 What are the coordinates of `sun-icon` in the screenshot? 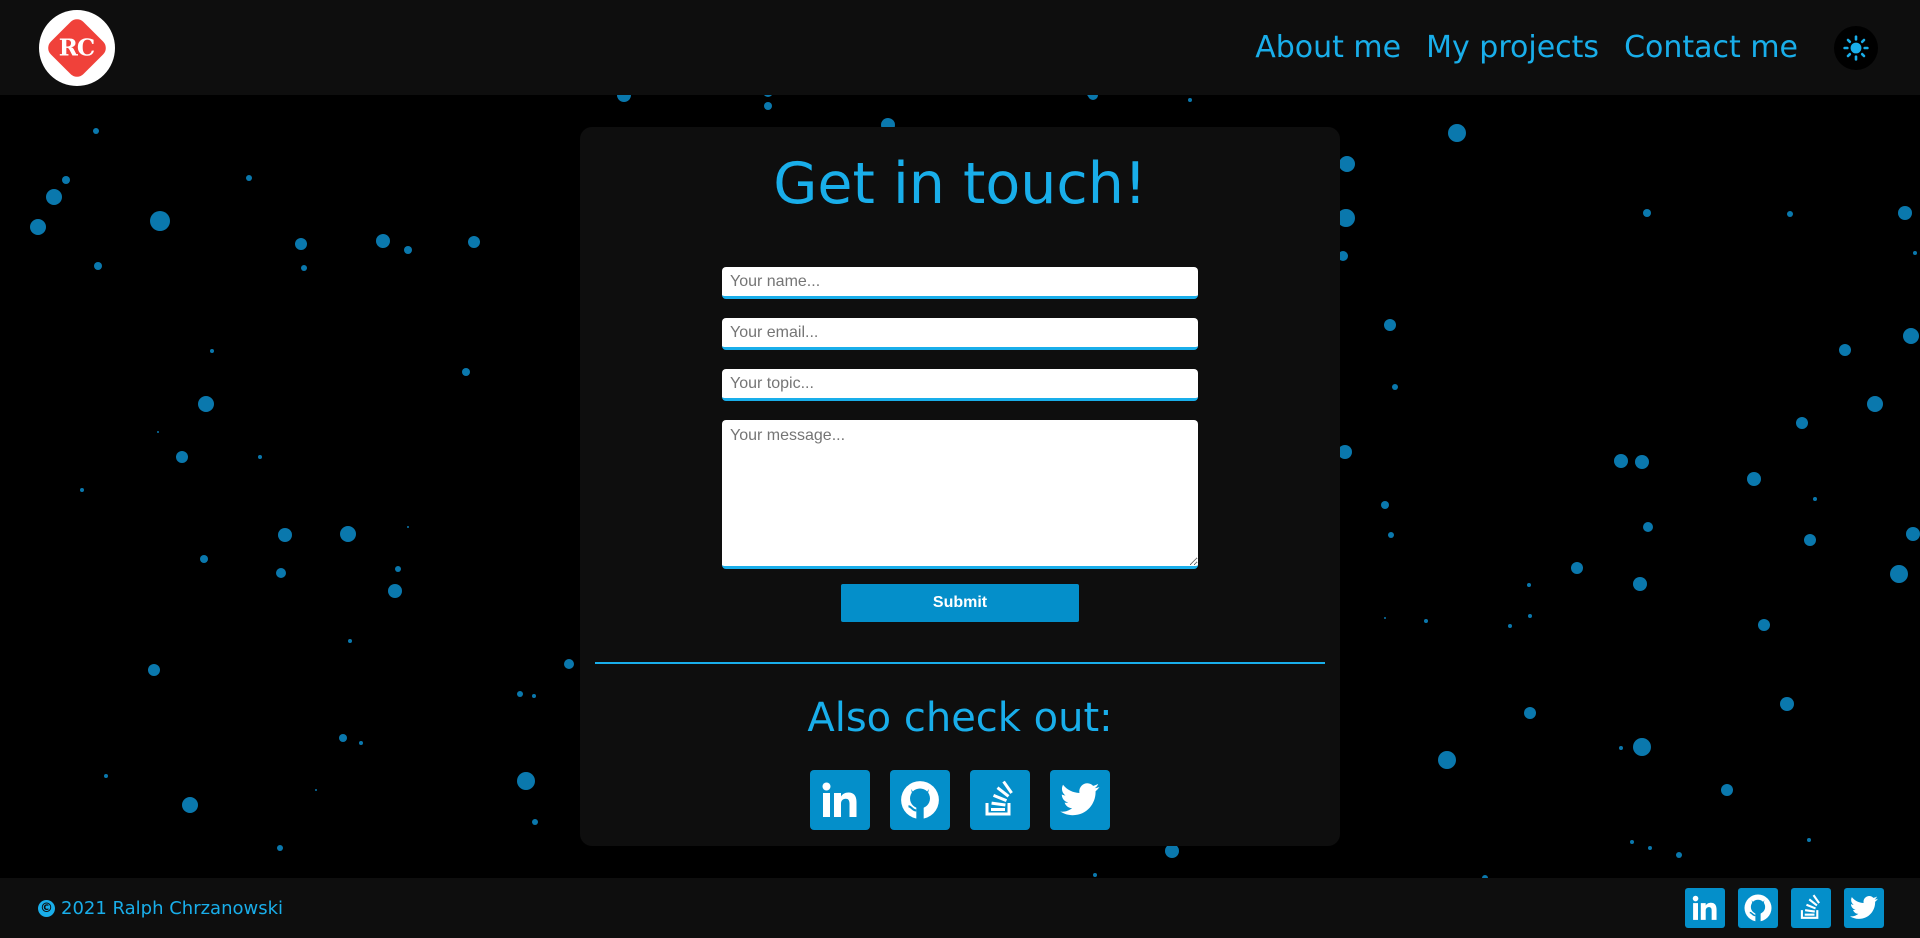 It's located at (1856, 48).